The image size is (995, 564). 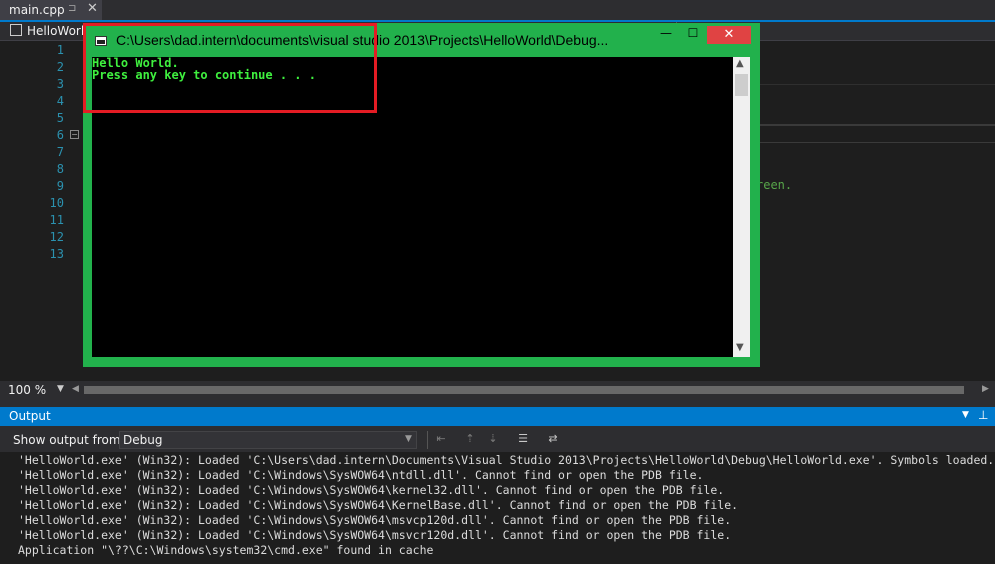 I want to click on line-number: 7, so click(x=60, y=152).